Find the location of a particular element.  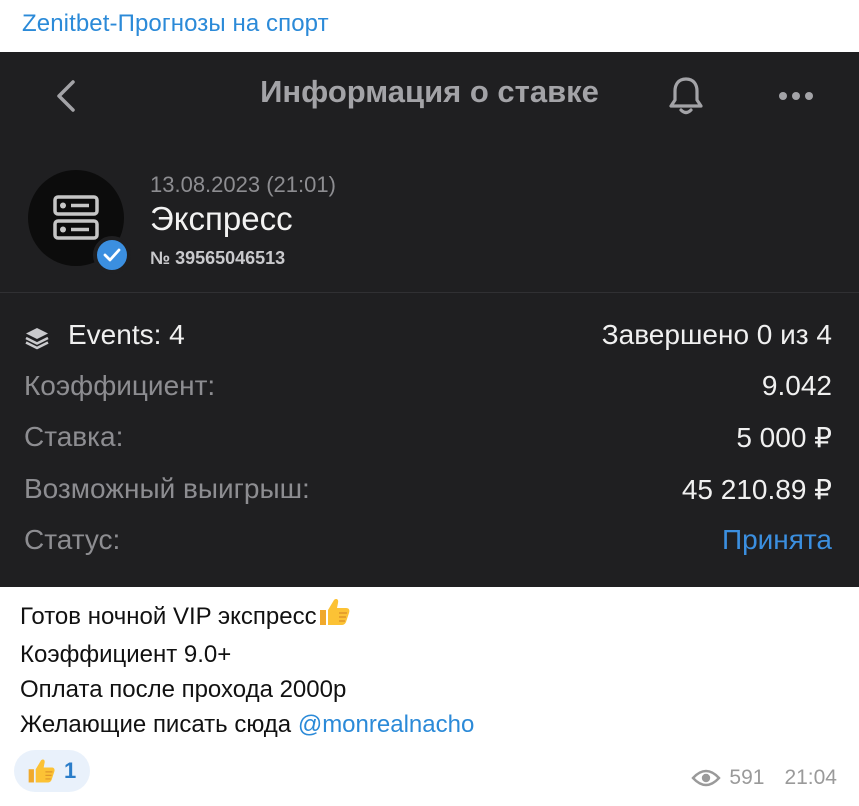

notifications-button is located at coordinates (686, 96).